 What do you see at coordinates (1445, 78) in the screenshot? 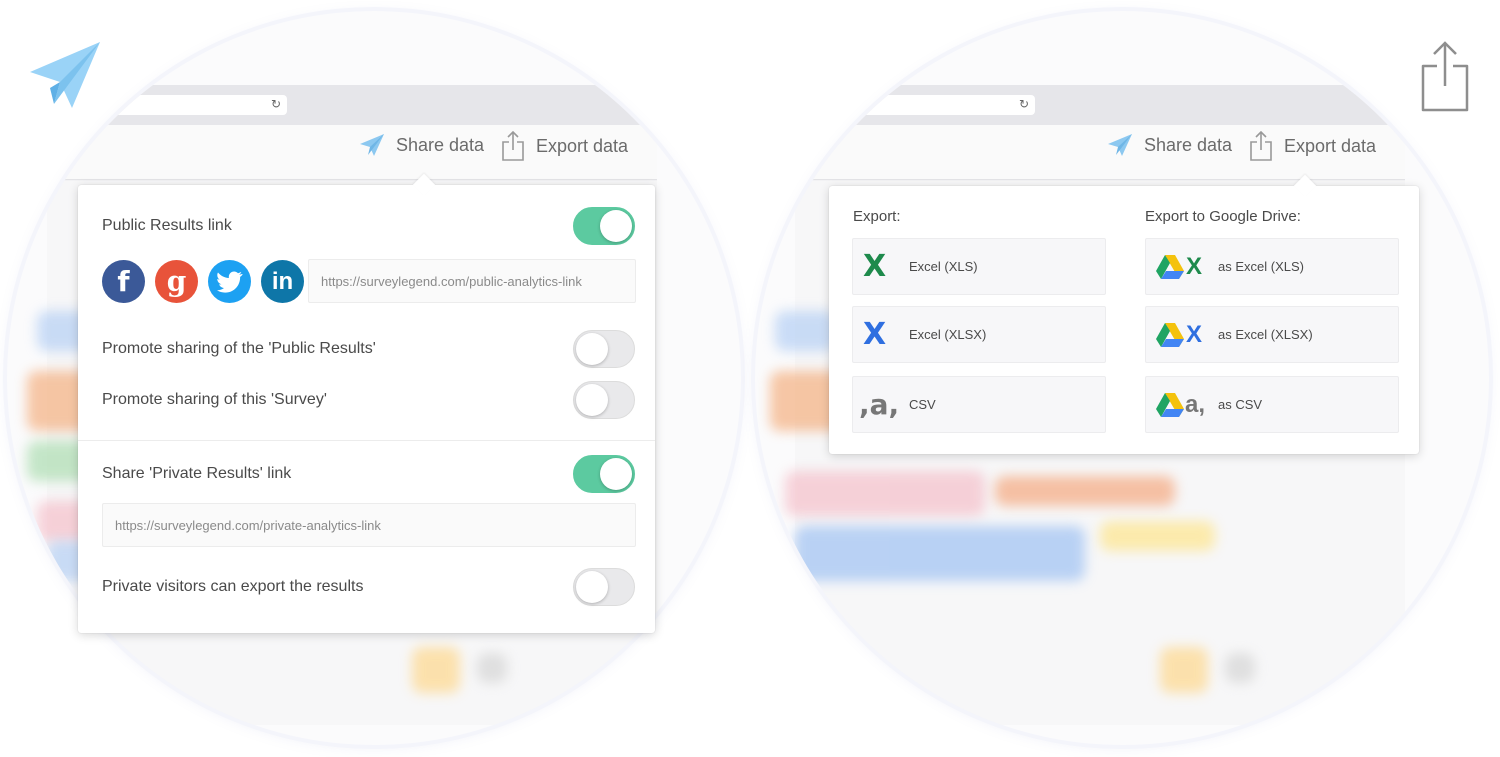
I see `export-share-icon` at bounding box center [1445, 78].